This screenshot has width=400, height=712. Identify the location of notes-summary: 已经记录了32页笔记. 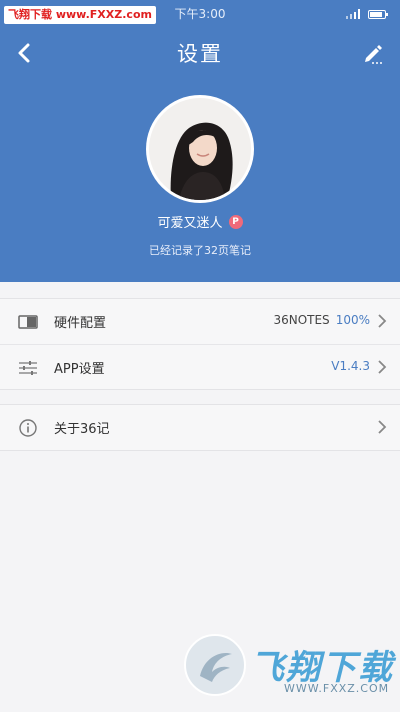
(200, 250).